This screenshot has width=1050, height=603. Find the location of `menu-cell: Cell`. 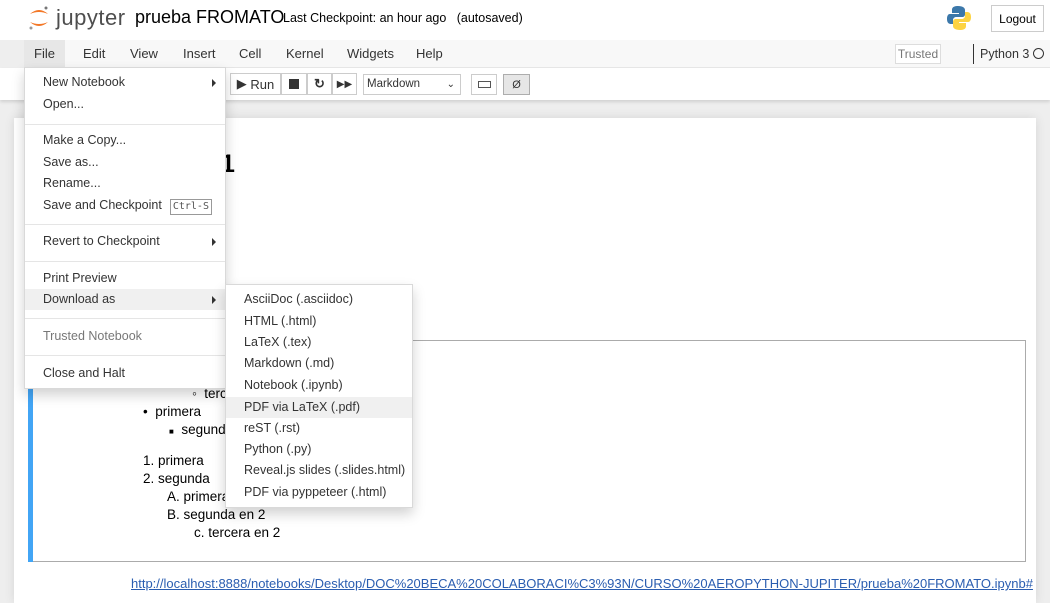

menu-cell: Cell is located at coordinates (250, 53).